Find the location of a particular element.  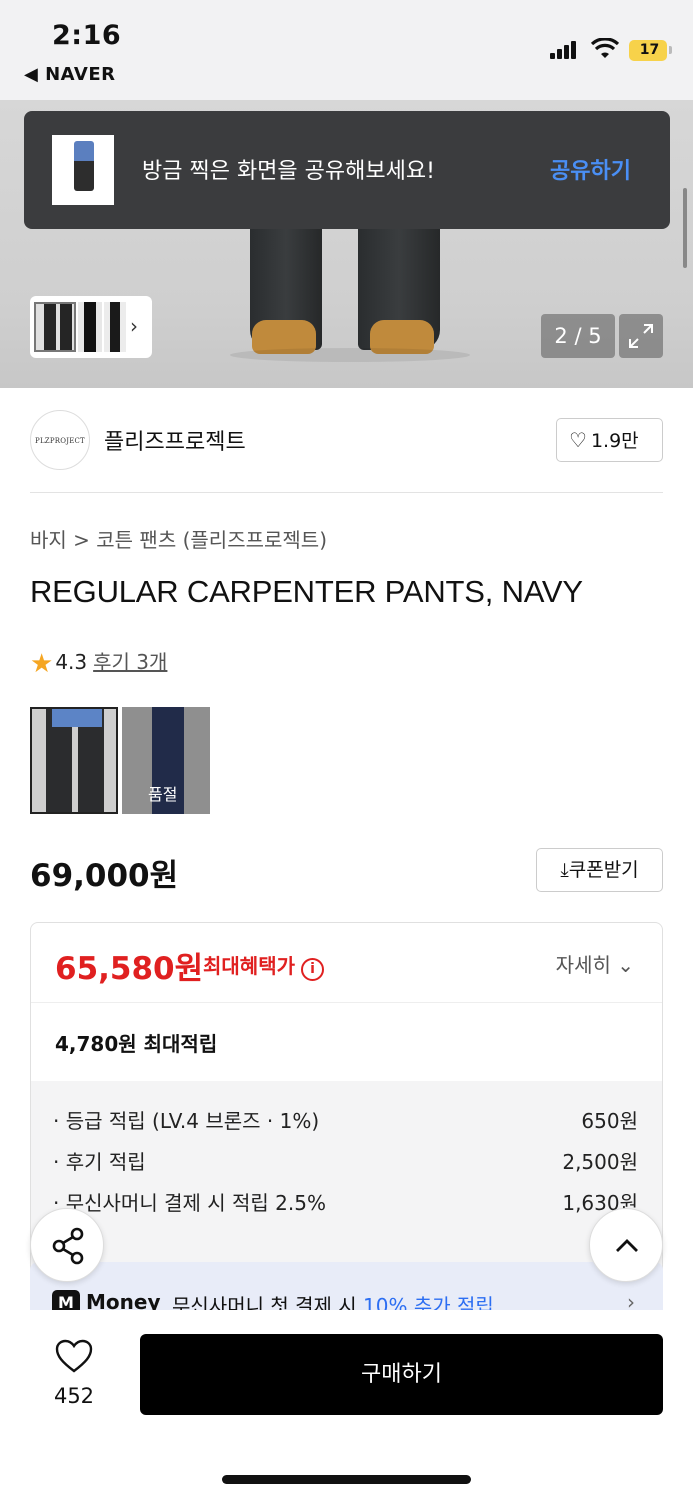

chevron-up-icon is located at coordinates (627, 1245).